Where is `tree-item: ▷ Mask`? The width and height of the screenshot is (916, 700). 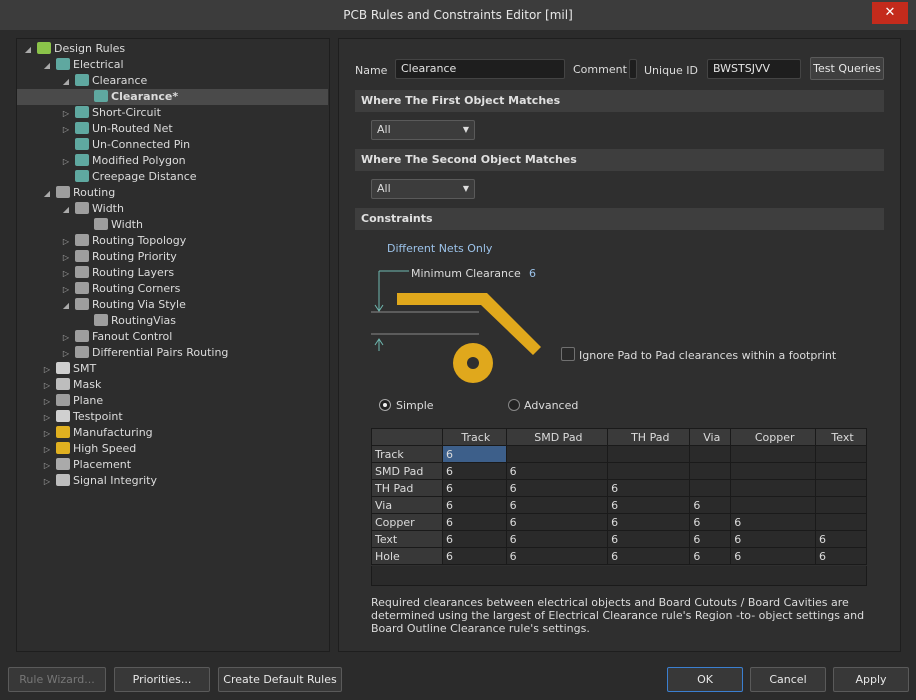
tree-item: ▷ Mask is located at coordinates (71, 385).